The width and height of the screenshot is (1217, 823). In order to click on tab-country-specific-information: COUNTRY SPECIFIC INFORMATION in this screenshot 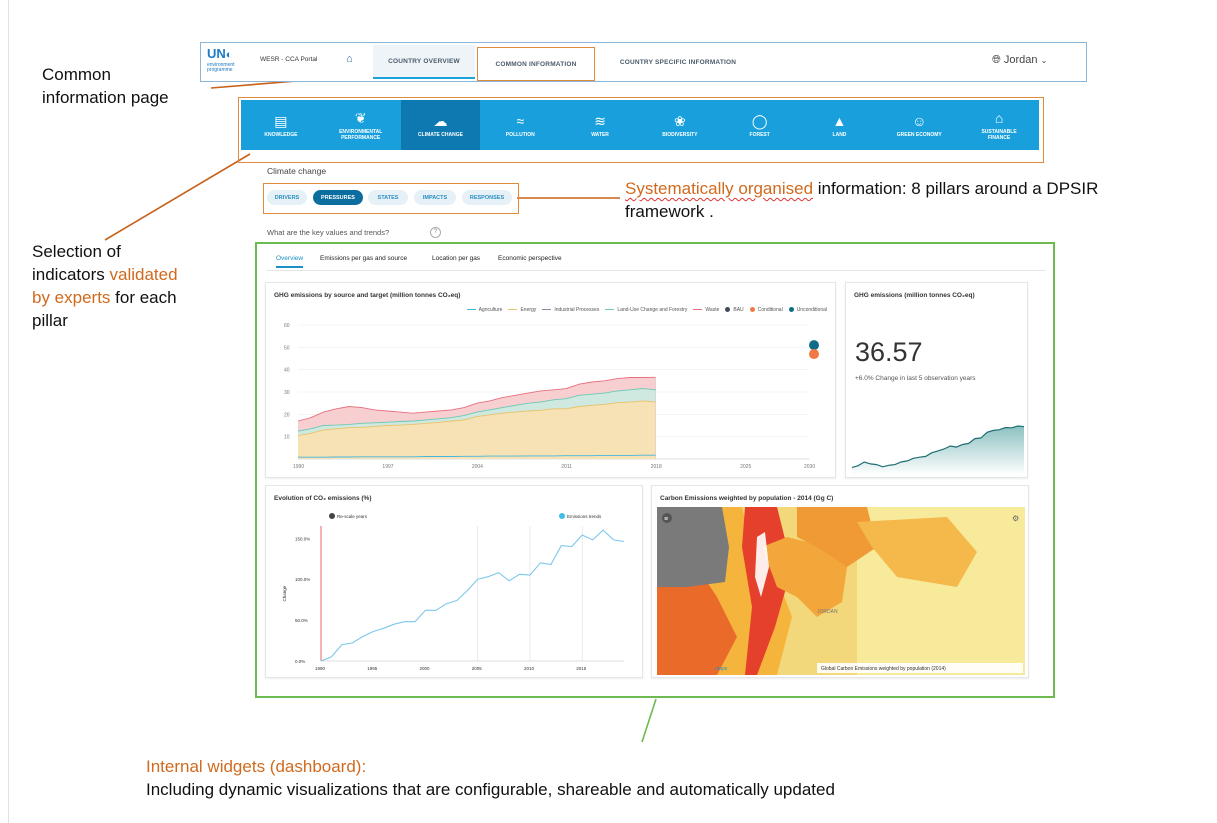, I will do `click(678, 62)`.